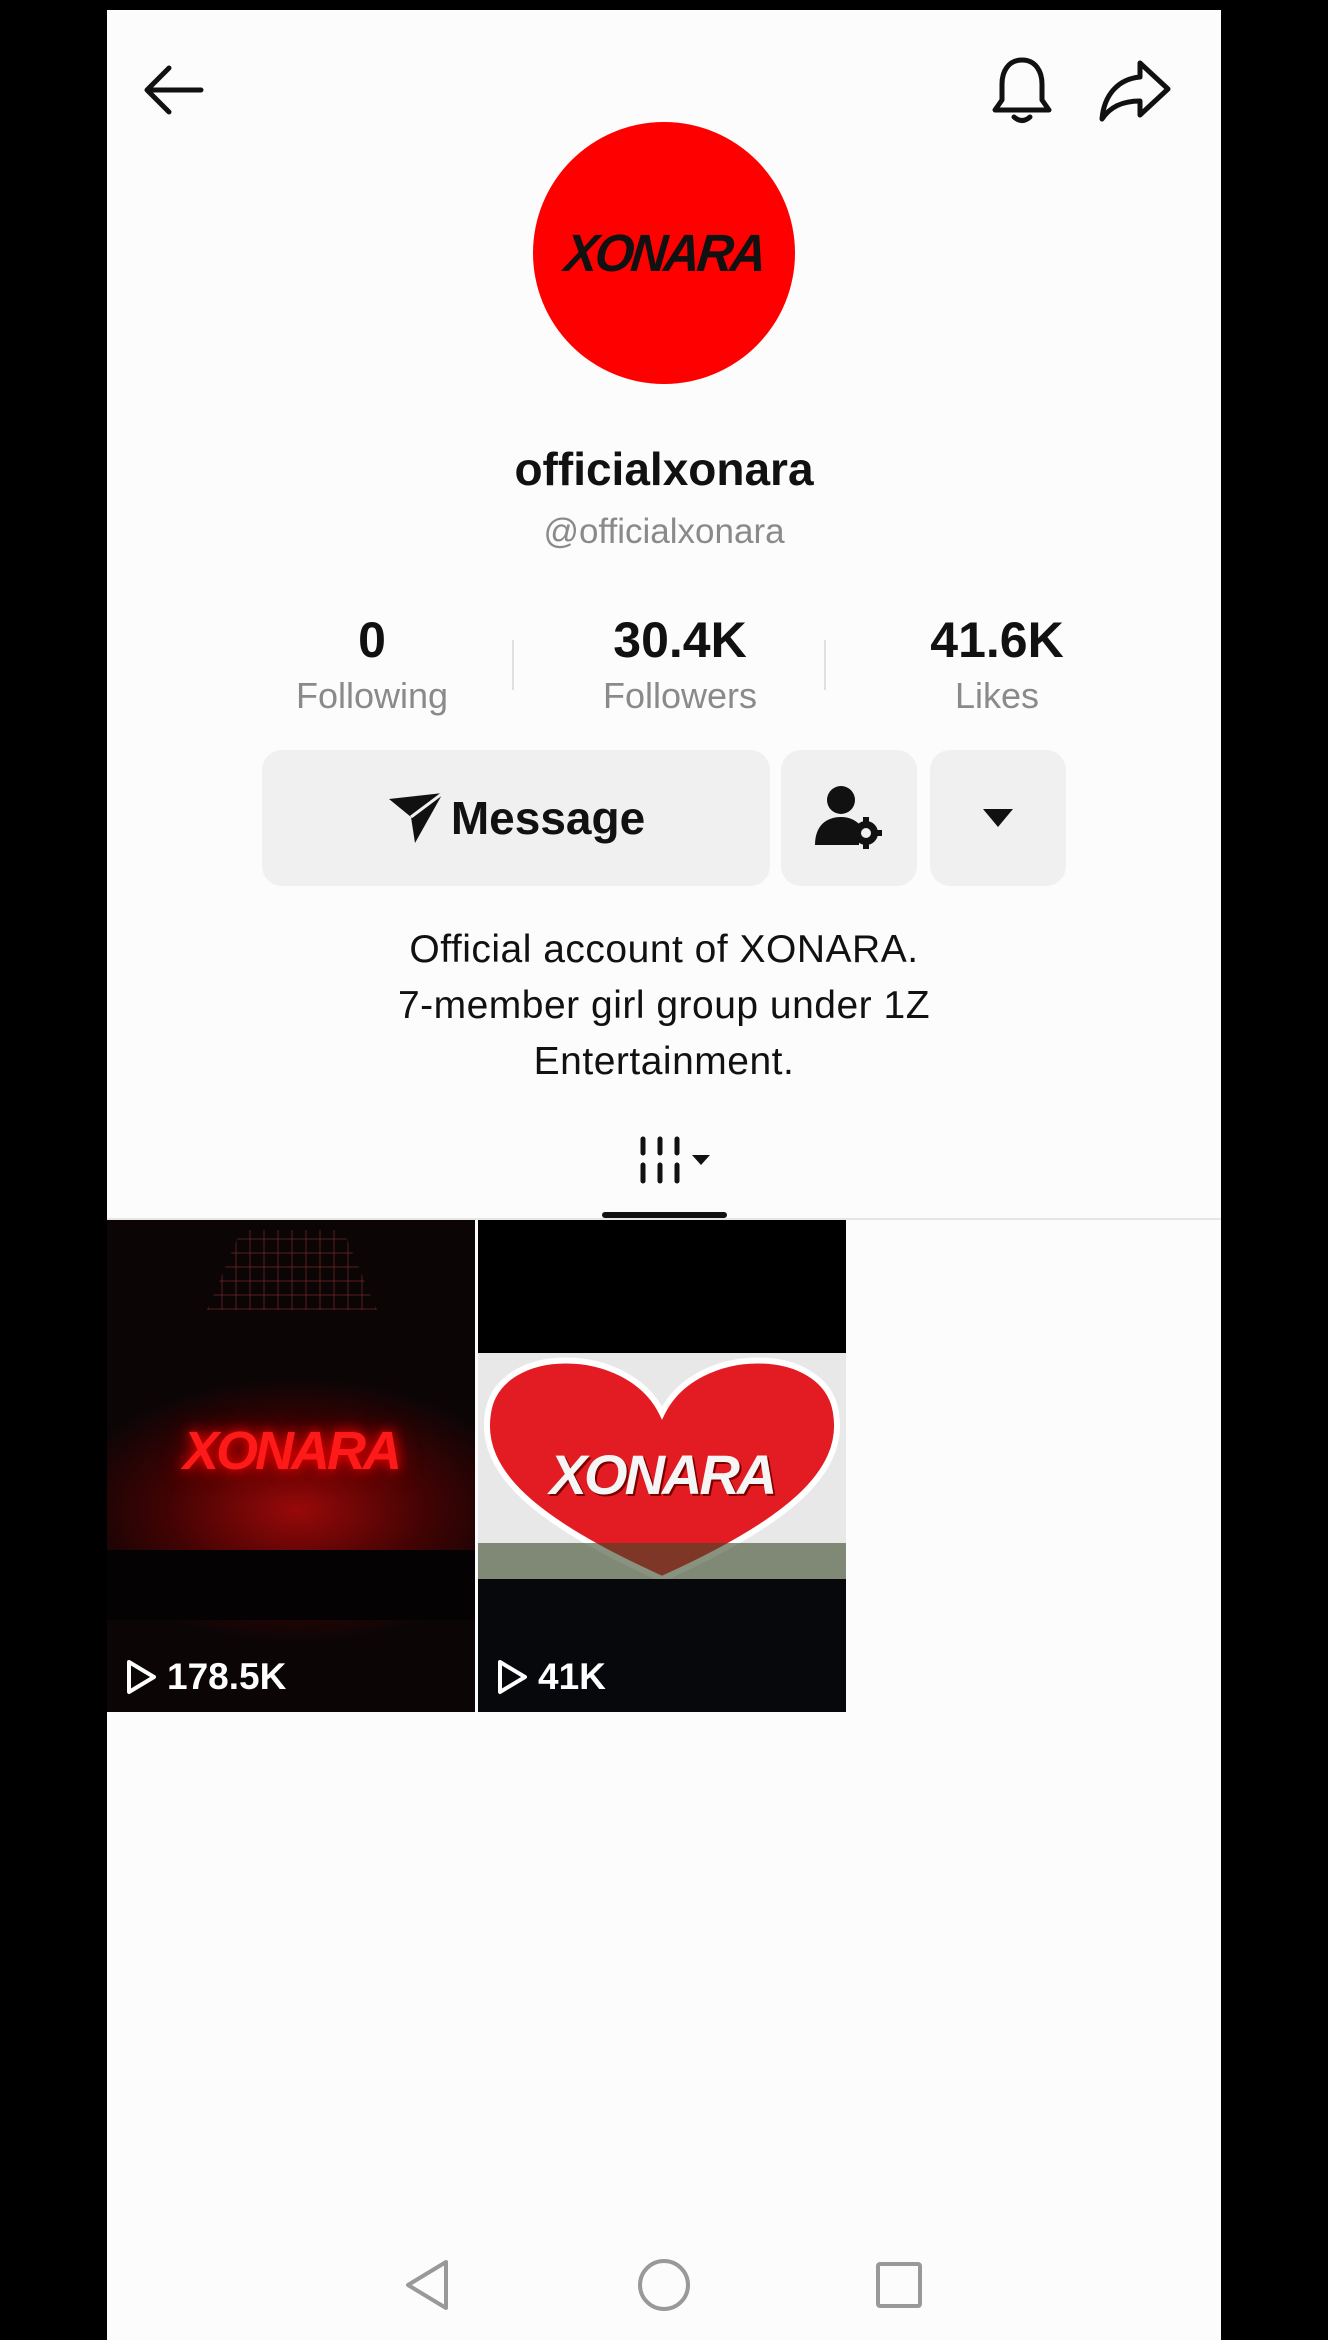  What do you see at coordinates (548, 818) in the screenshot?
I see `message-label: Message` at bounding box center [548, 818].